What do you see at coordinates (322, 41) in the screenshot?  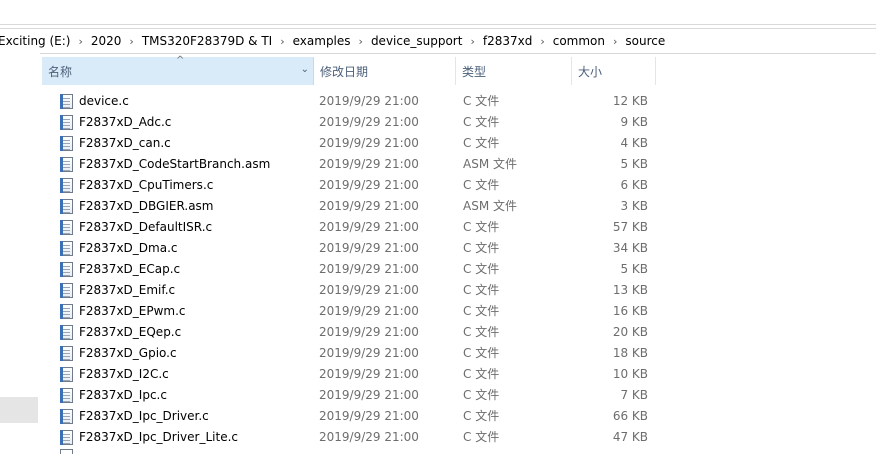 I see `breadcrumb-item: examples` at bounding box center [322, 41].